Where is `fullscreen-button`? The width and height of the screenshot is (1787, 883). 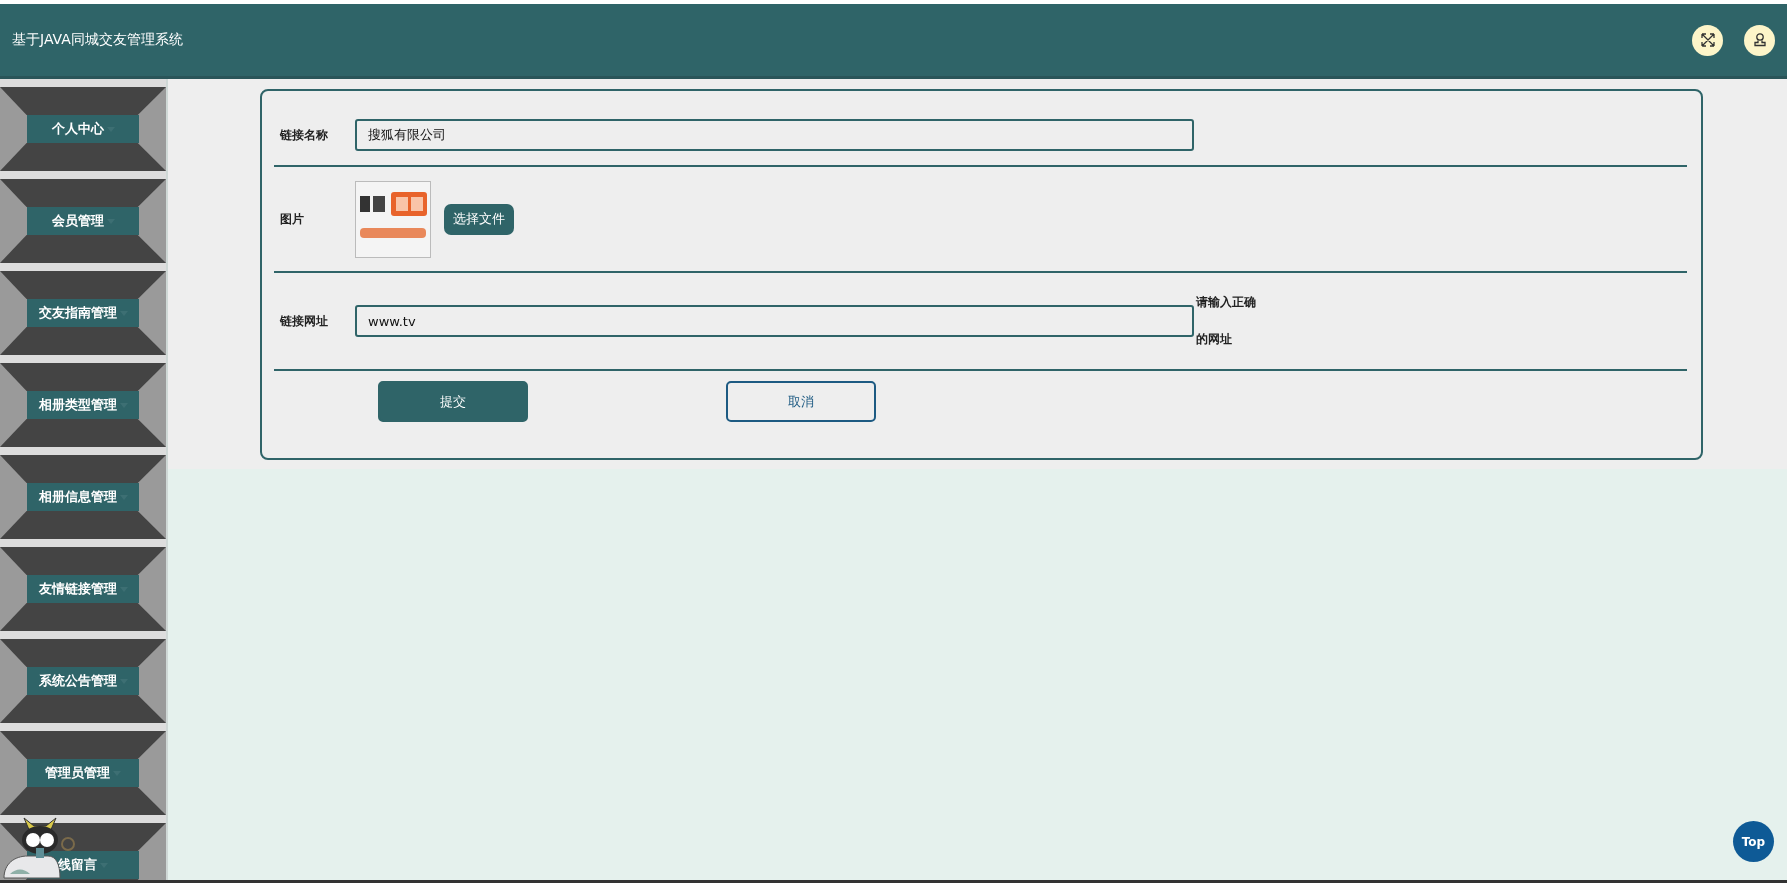
fullscreen-button is located at coordinates (1707, 40).